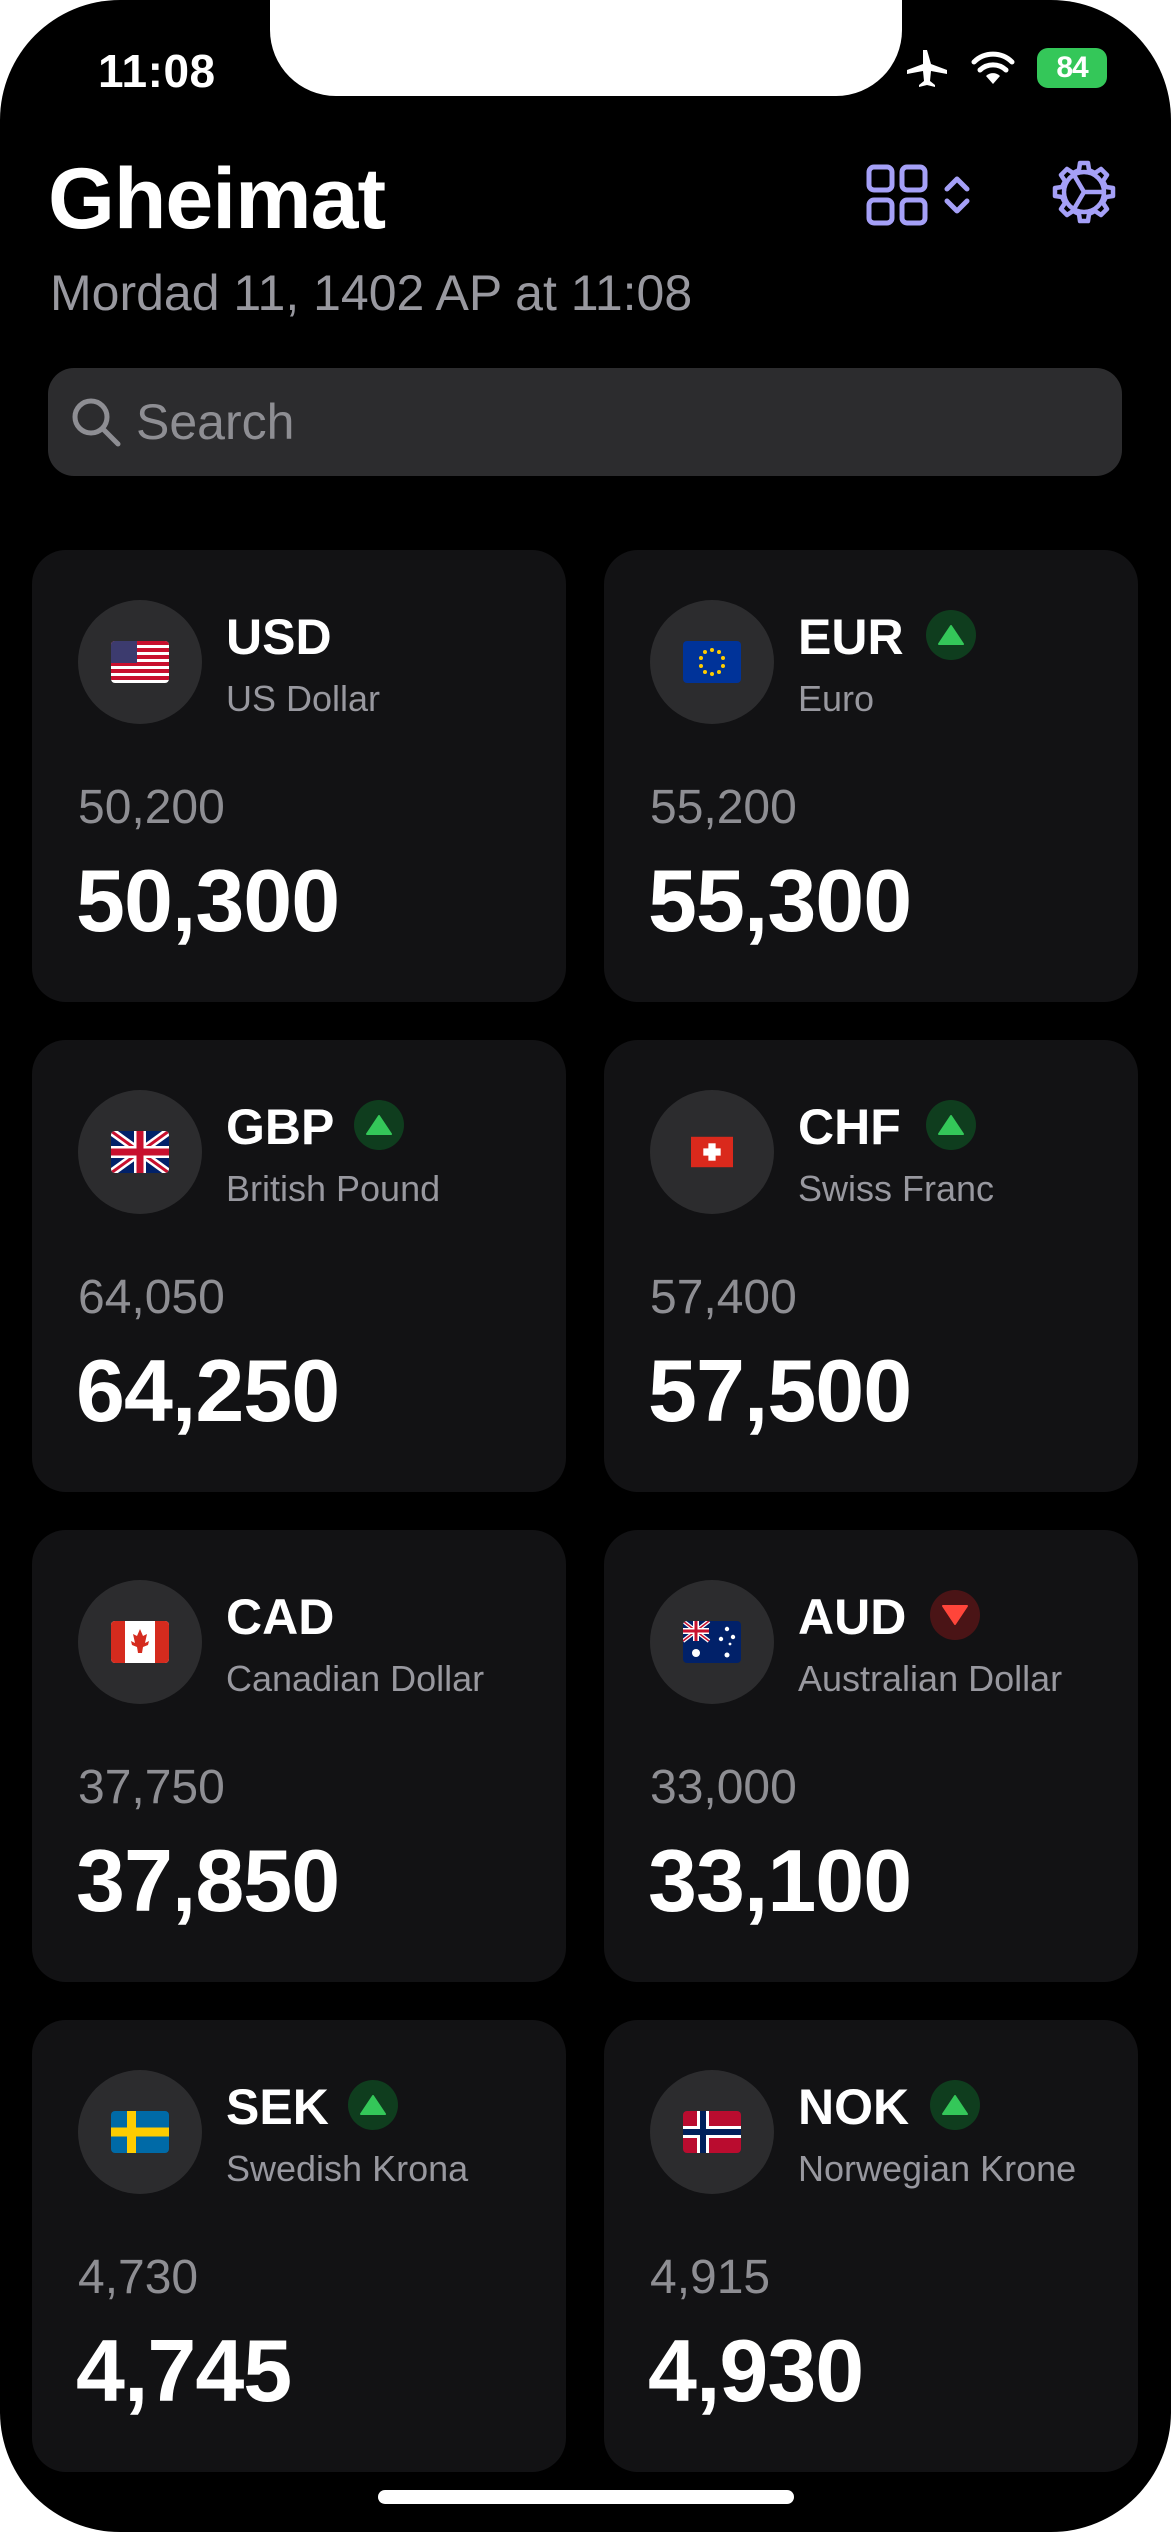  What do you see at coordinates (710, 2277) in the screenshot?
I see `buy-price: 4,915` at bounding box center [710, 2277].